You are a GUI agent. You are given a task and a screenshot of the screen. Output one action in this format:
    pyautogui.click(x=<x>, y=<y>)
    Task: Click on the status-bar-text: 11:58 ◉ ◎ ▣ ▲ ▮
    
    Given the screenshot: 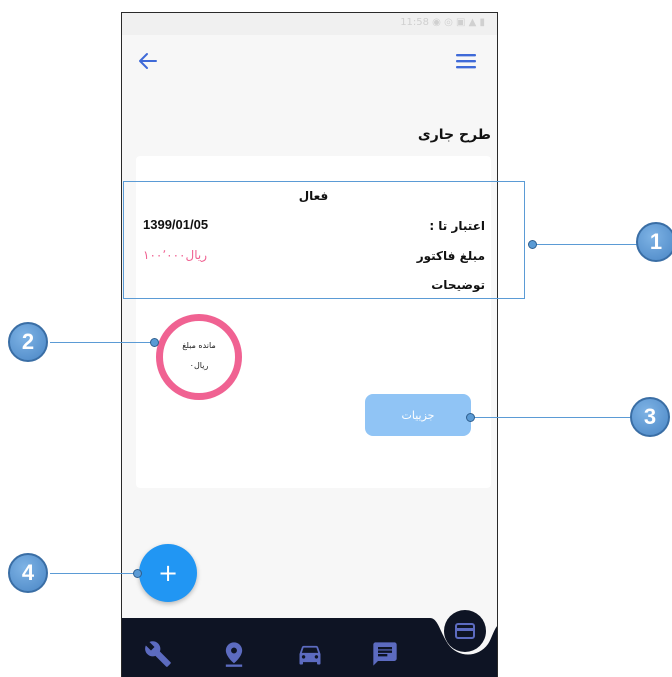 What is the action you would take?
    pyautogui.click(x=442, y=22)
    